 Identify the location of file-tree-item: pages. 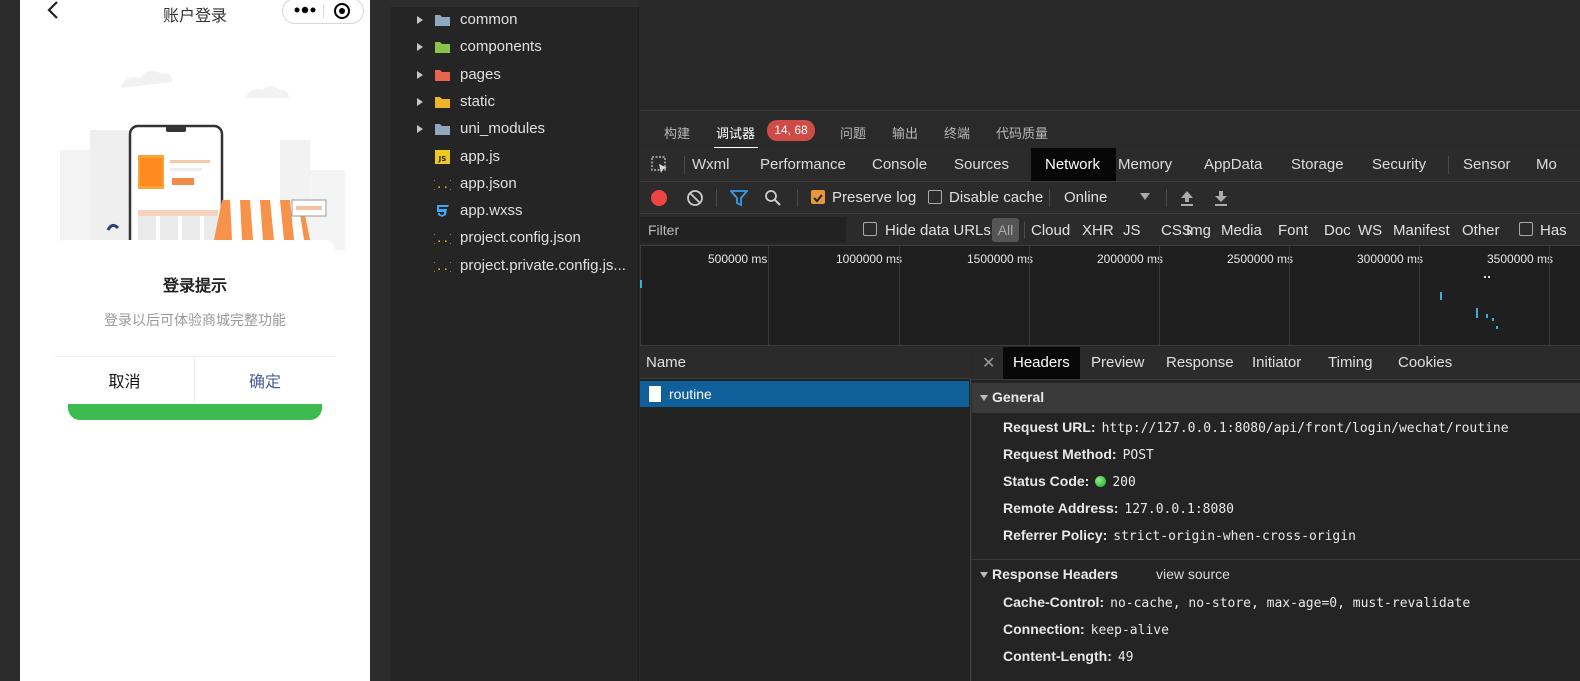
(514, 75).